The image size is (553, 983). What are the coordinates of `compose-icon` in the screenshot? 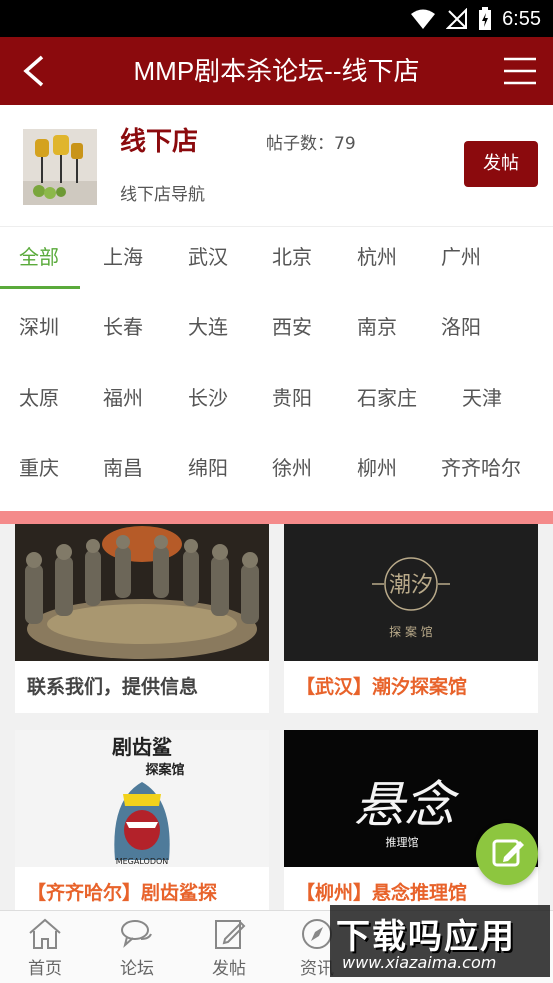 It's located at (508, 853).